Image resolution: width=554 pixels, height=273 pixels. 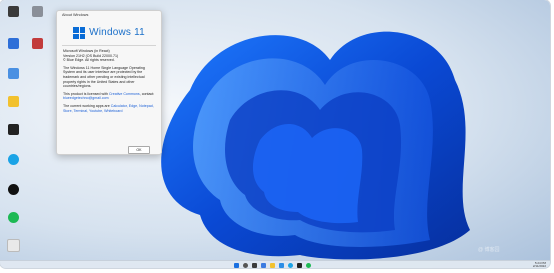 I want to click on start-icon, so click(x=236, y=265).